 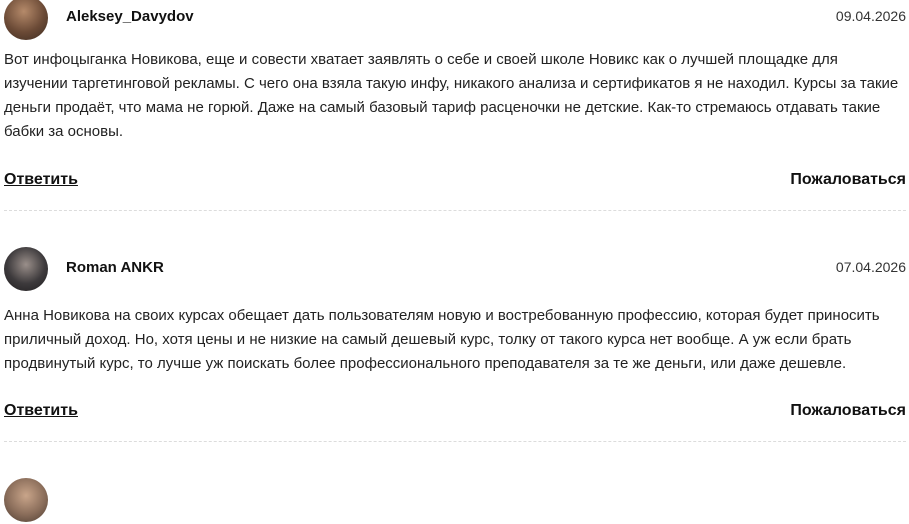 I want to click on comment-item, so click(x=454, y=501).